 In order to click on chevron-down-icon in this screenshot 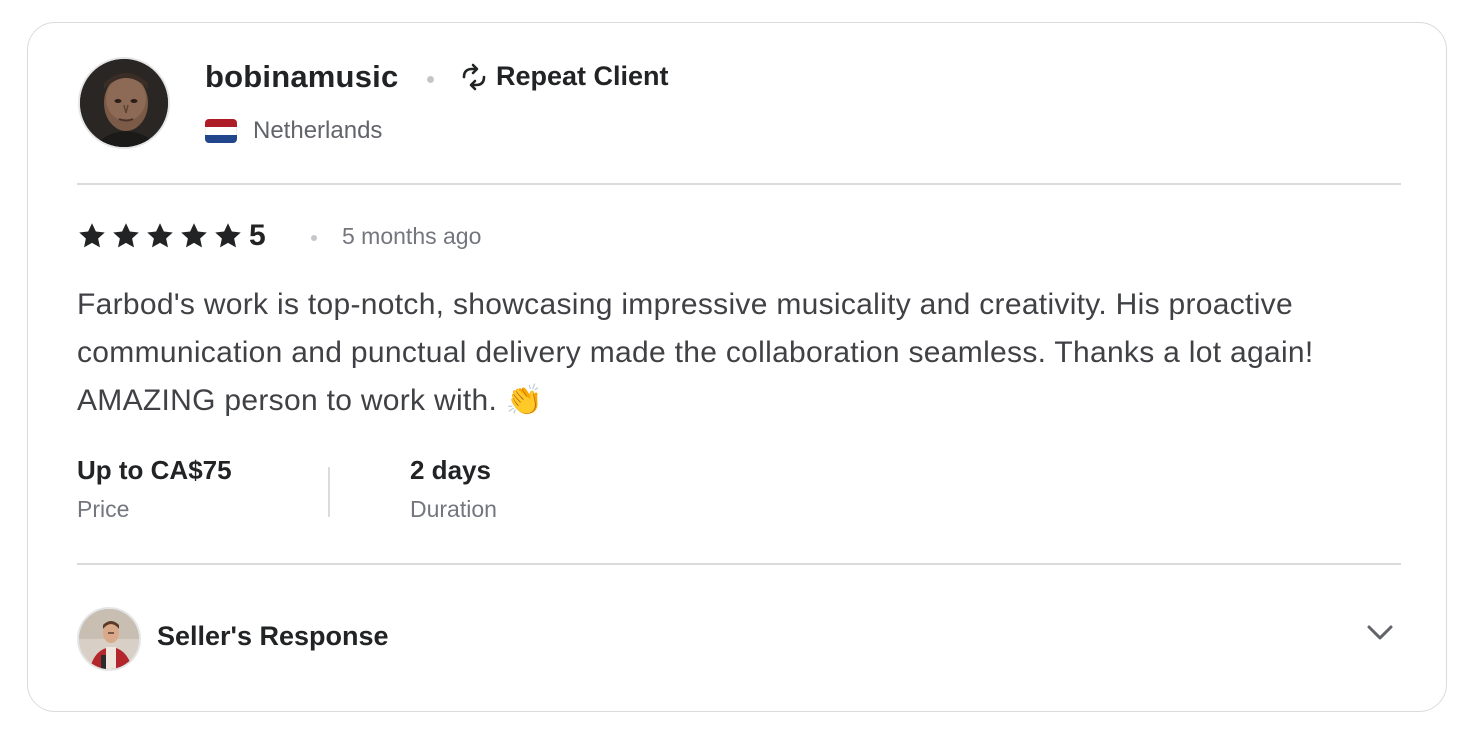, I will do `click(1380, 633)`.